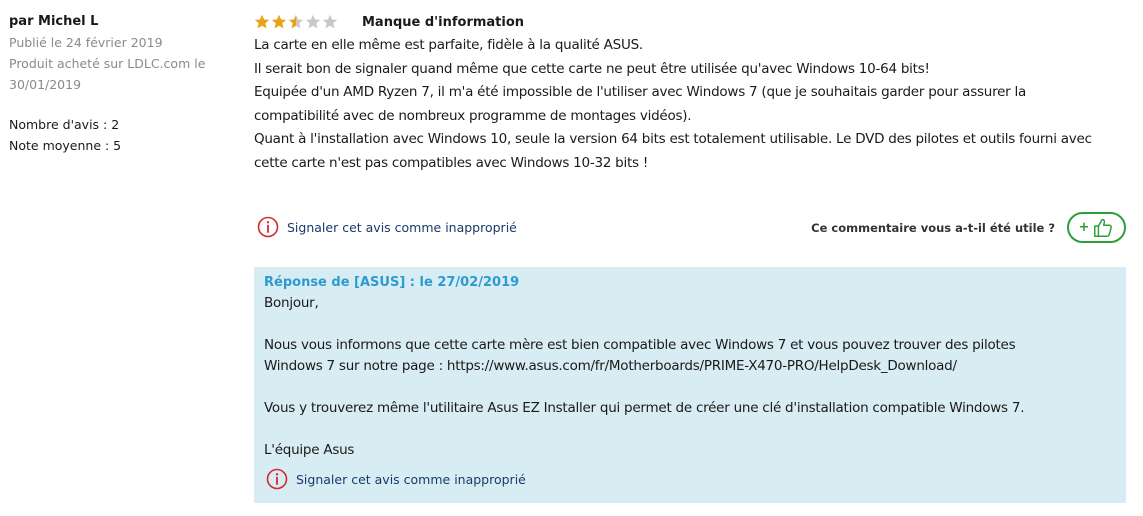 This screenshot has height=516, width=1143. Describe the element at coordinates (1084, 227) in the screenshot. I see `plus-sign: +` at that location.